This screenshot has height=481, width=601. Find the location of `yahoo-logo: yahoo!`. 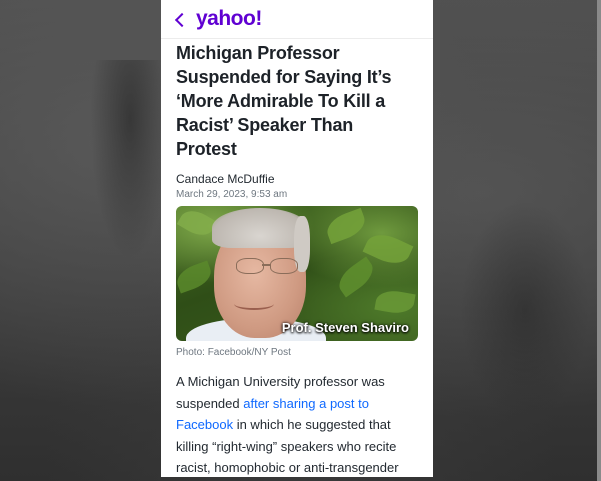

yahoo-logo: yahoo! is located at coordinates (229, 19).